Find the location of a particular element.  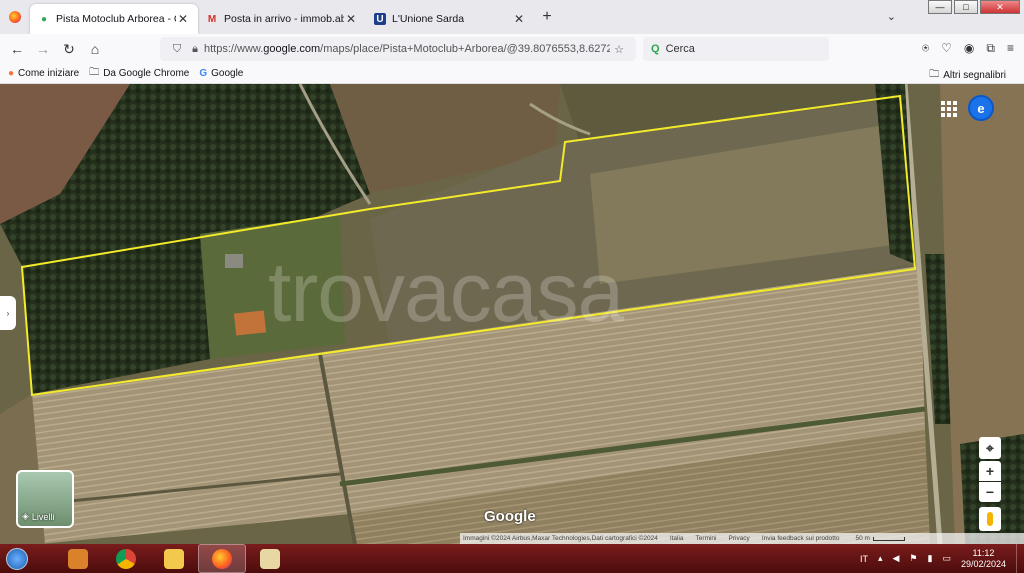

scale-label: 50 m is located at coordinates (862, 538).